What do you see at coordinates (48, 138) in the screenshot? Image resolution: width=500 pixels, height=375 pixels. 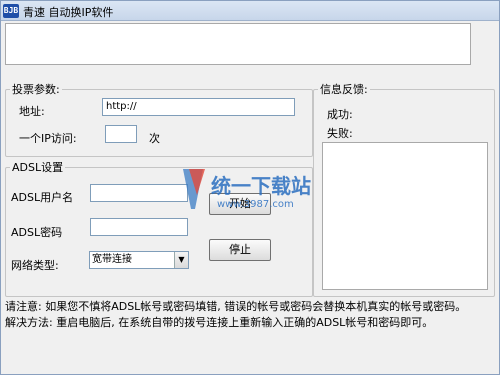 I see `visits-per-ip-label: 一个IP访问:` at bounding box center [48, 138].